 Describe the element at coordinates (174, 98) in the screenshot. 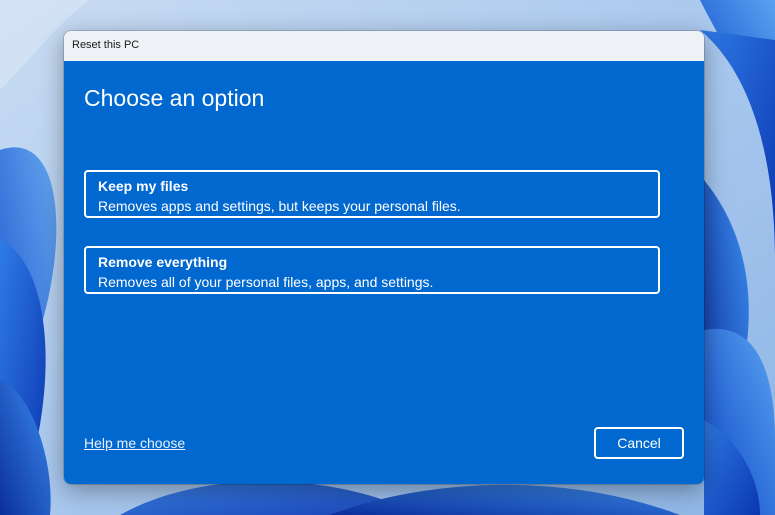

I see `page-title: Choose an option` at that location.